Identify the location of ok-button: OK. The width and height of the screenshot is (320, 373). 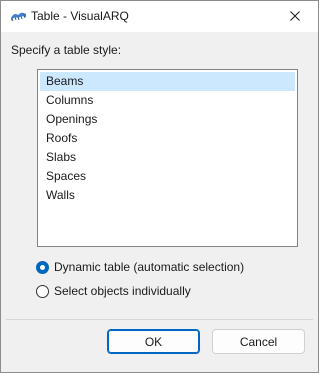
(153, 341).